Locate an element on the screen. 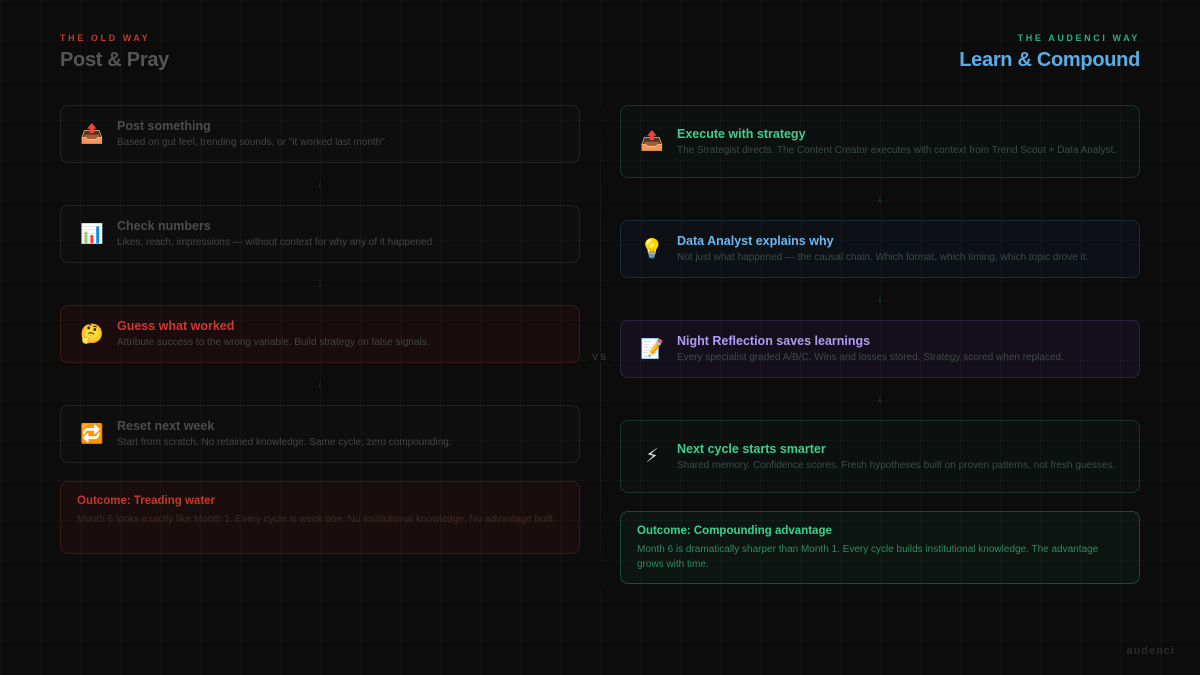  step-title: Check numbers is located at coordinates (164, 226).